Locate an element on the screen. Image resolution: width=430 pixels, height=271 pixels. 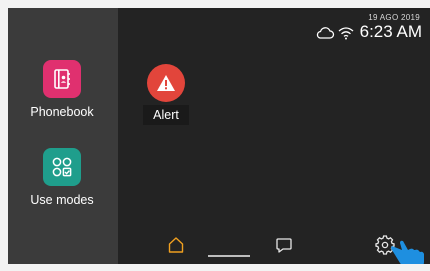
alert-icon is located at coordinates (166, 83).